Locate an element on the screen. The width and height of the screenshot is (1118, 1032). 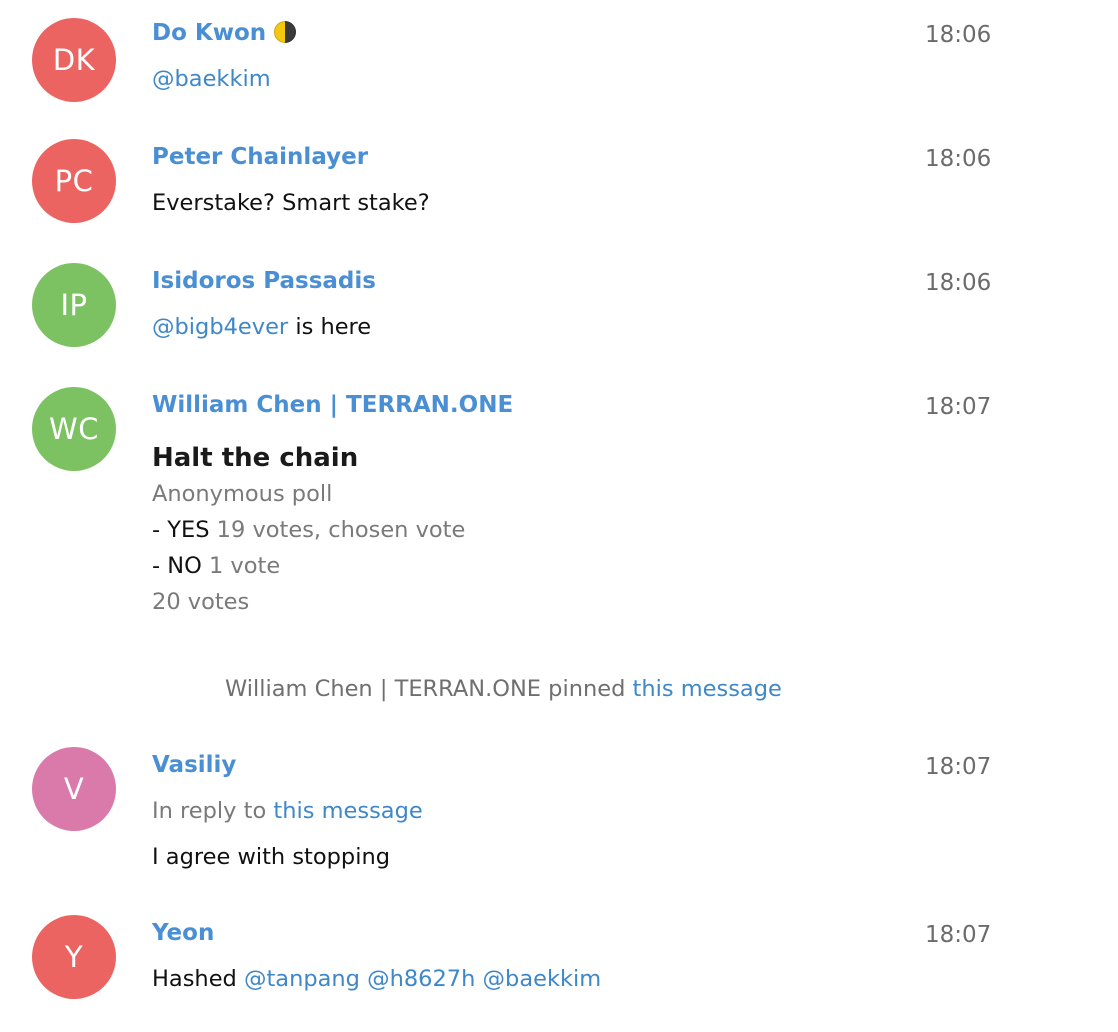
reply-header: In reply to this message is located at coordinates (287, 811).